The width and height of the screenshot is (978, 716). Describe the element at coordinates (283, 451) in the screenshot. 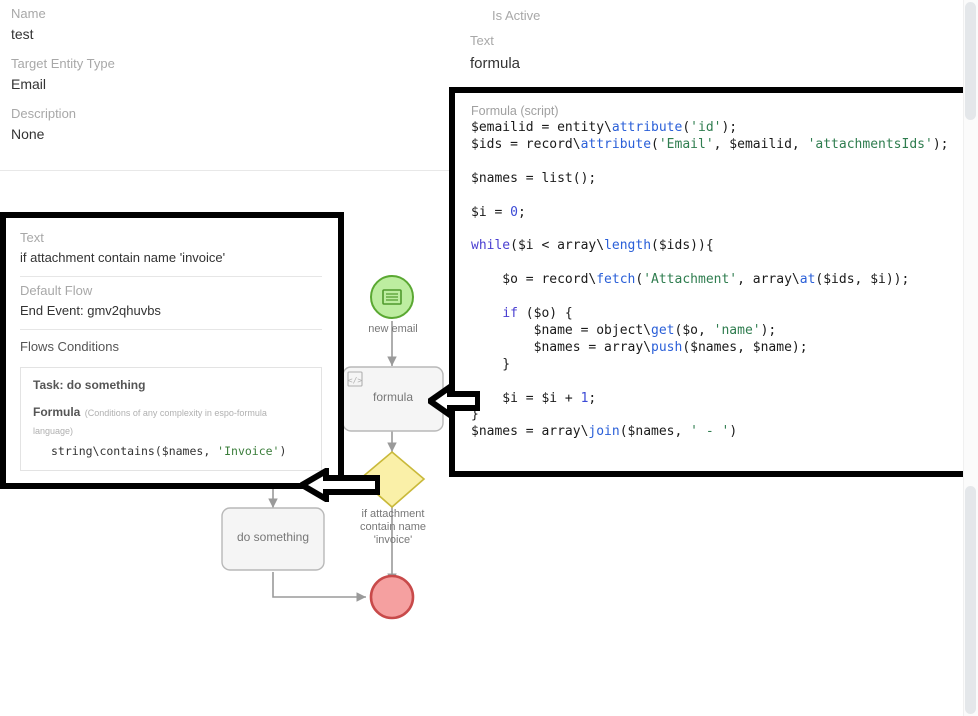

I see `code-suffix: )` at that location.